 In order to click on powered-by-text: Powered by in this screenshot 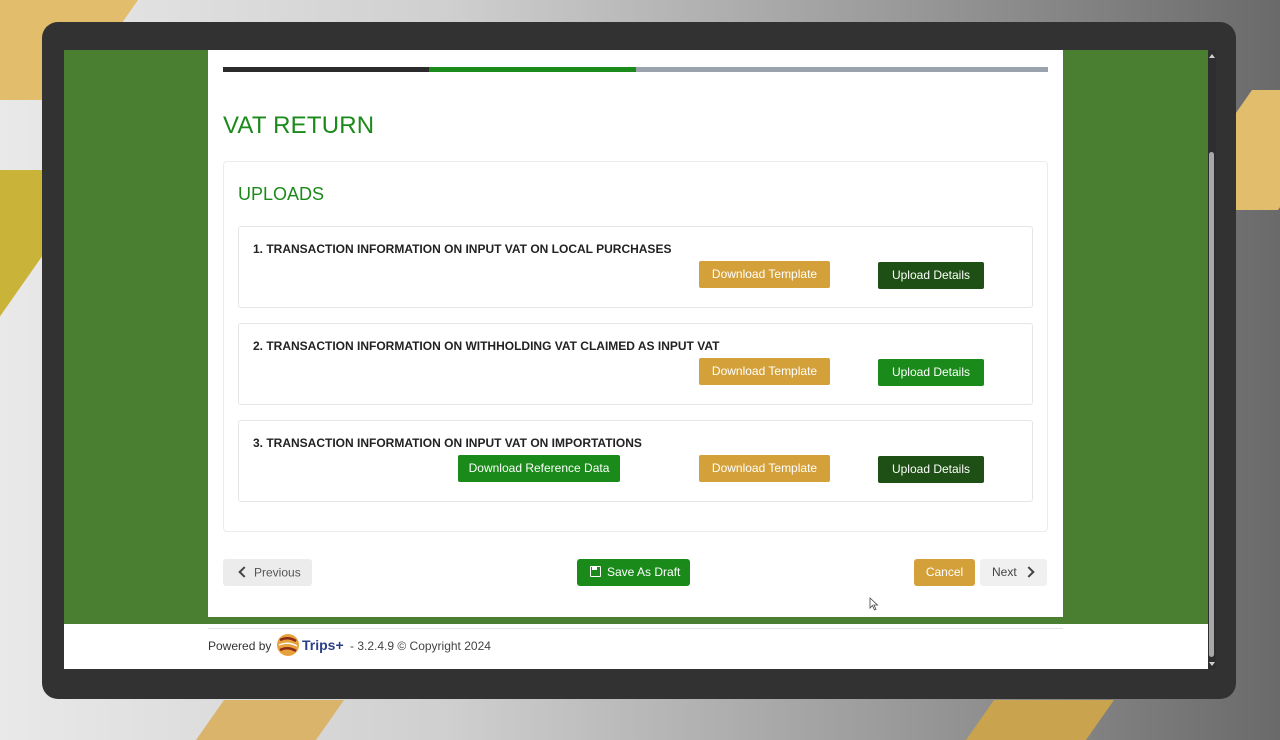, I will do `click(240, 646)`.